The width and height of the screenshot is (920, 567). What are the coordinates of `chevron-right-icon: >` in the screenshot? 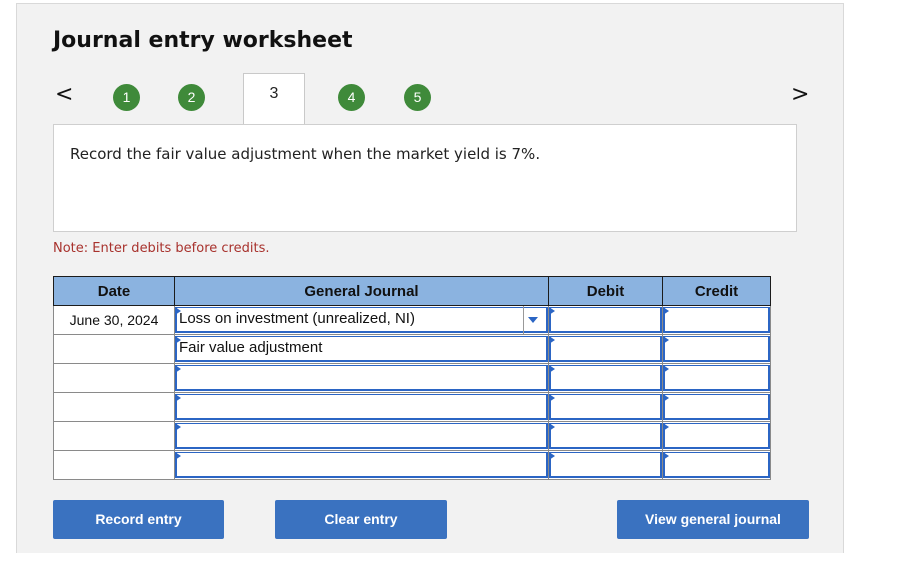 It's located at (800, 95).